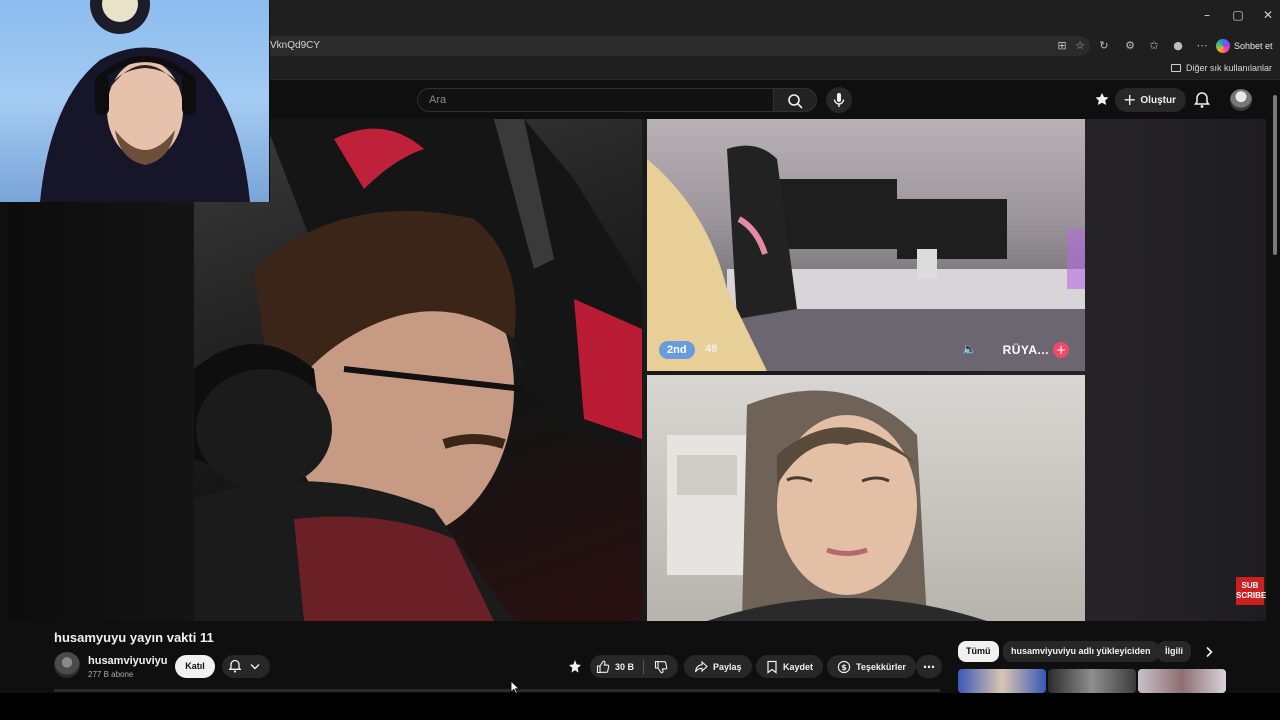 The image size is (1280, 720). What do you see at coordinates (67, 665) in the screenshot?
I see `channel-avatar` at bounding box center [67, 665].